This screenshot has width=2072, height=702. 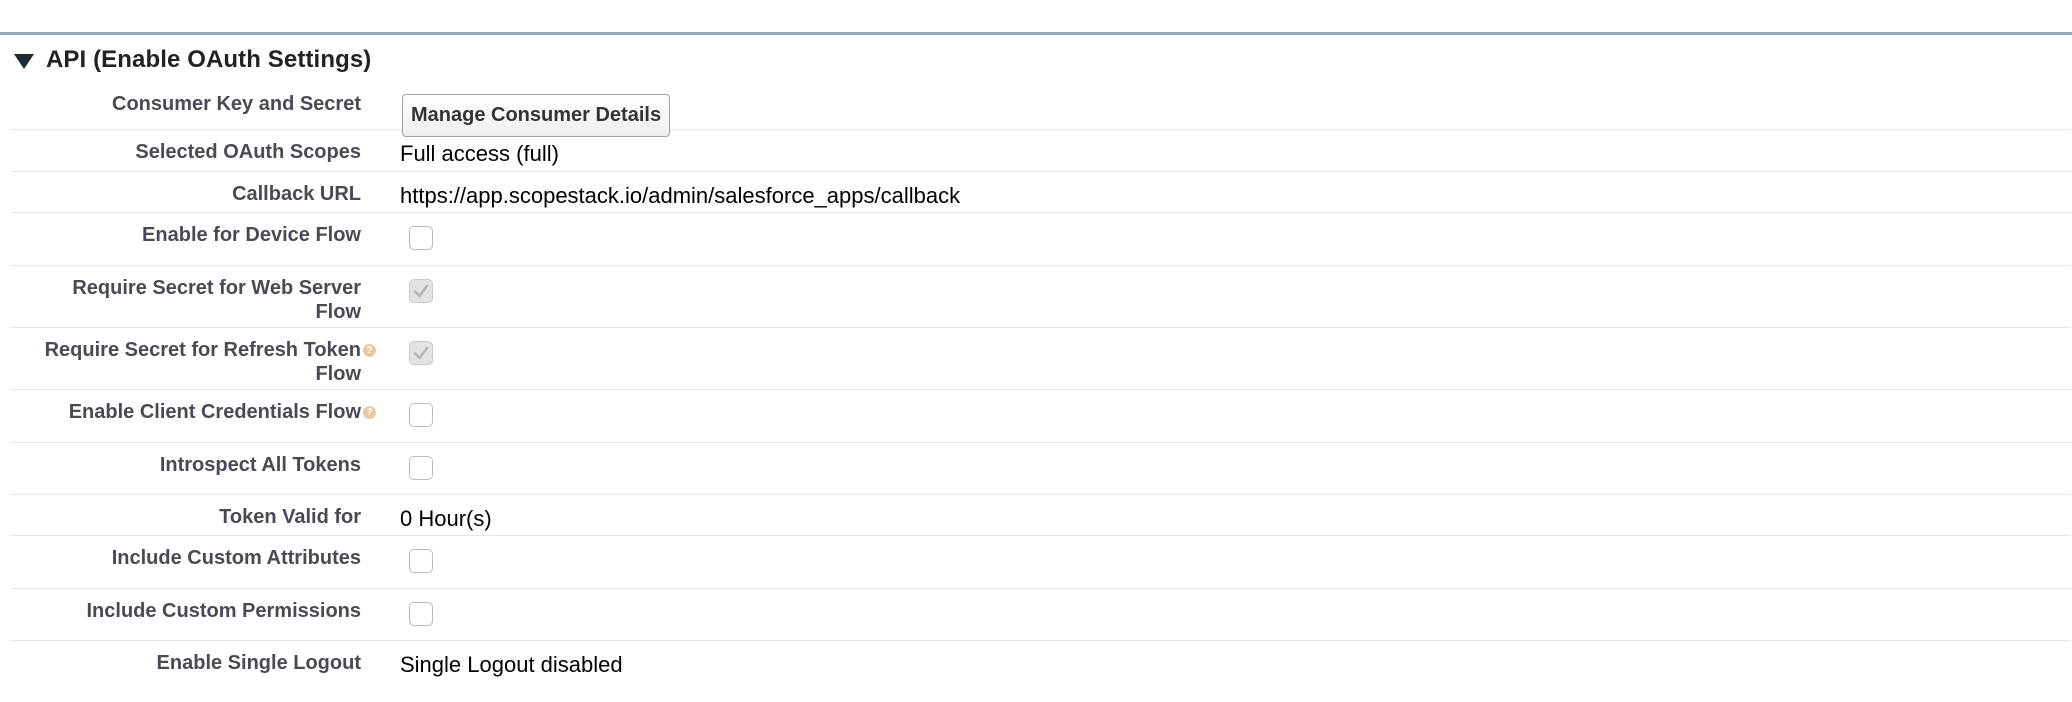 What do you see at coordinates (258, 663) in the screenshot?
I see `label-enable-single-logout: Enable Single Logout` at bounding box center [258, 663].